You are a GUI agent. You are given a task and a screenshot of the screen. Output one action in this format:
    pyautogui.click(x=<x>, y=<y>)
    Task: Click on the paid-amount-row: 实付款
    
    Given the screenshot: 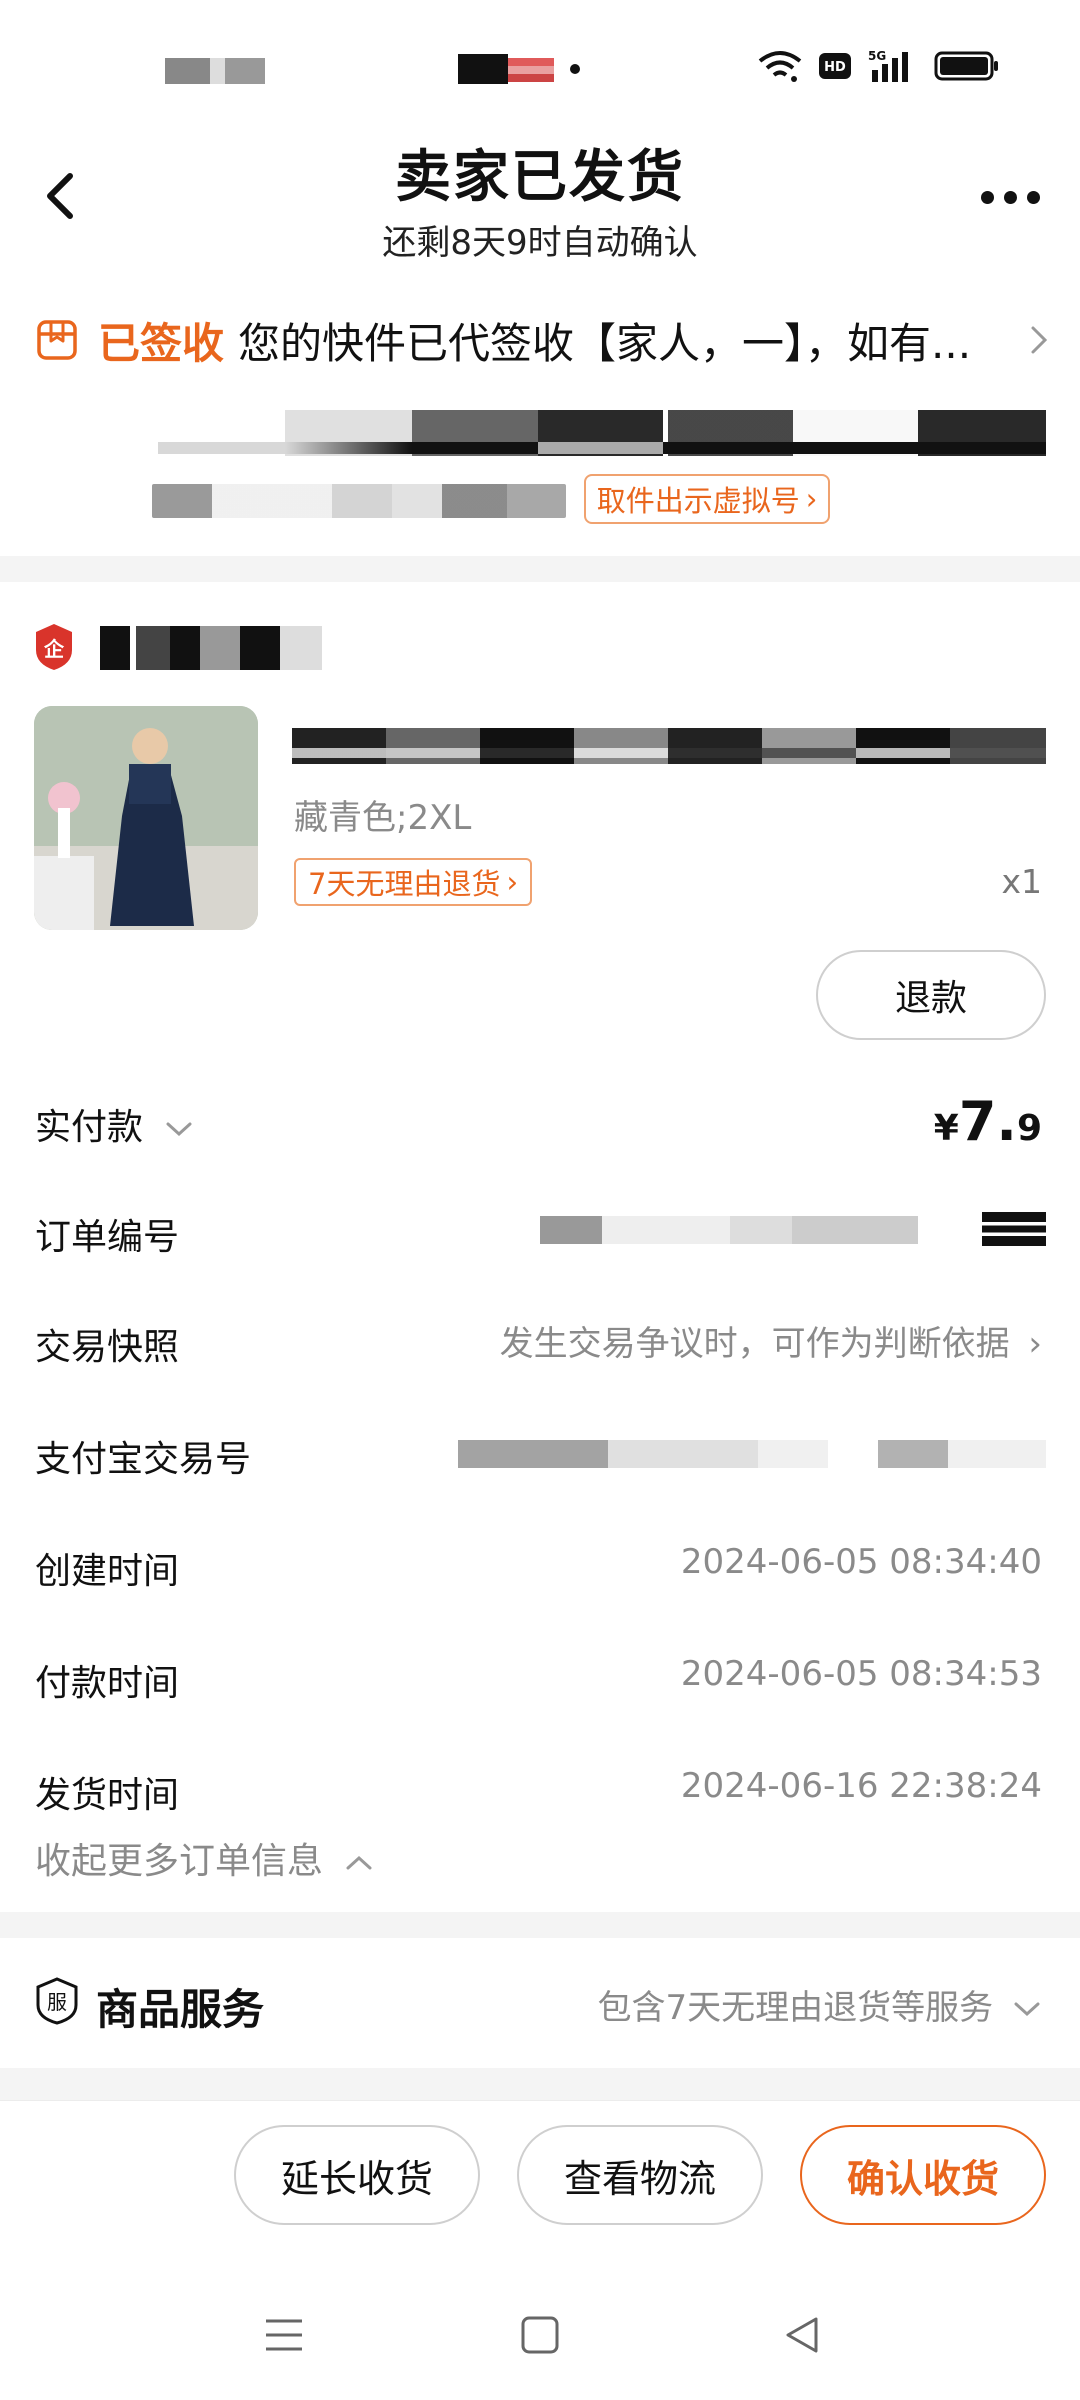 What is the action you would take?
    pyautogui.click(x=114, y=1124)
    